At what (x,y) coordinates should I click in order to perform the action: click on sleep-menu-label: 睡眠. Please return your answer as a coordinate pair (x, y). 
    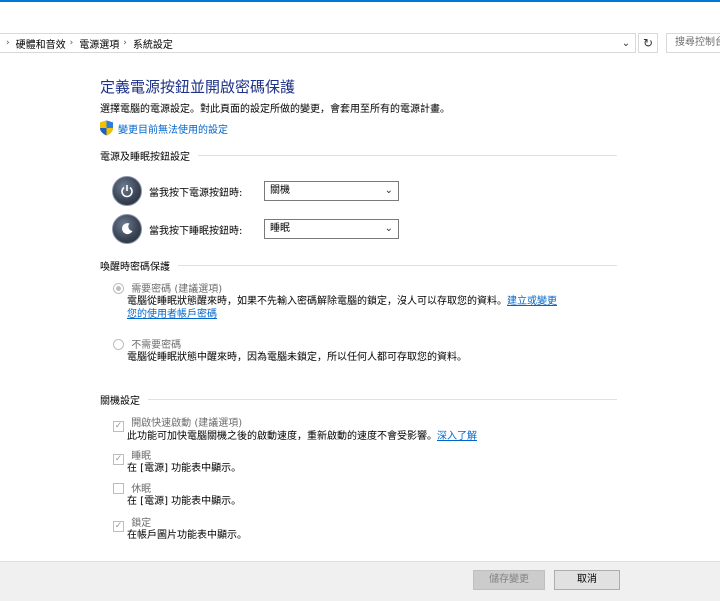
    Looking at the image, I should click on (141, 456).